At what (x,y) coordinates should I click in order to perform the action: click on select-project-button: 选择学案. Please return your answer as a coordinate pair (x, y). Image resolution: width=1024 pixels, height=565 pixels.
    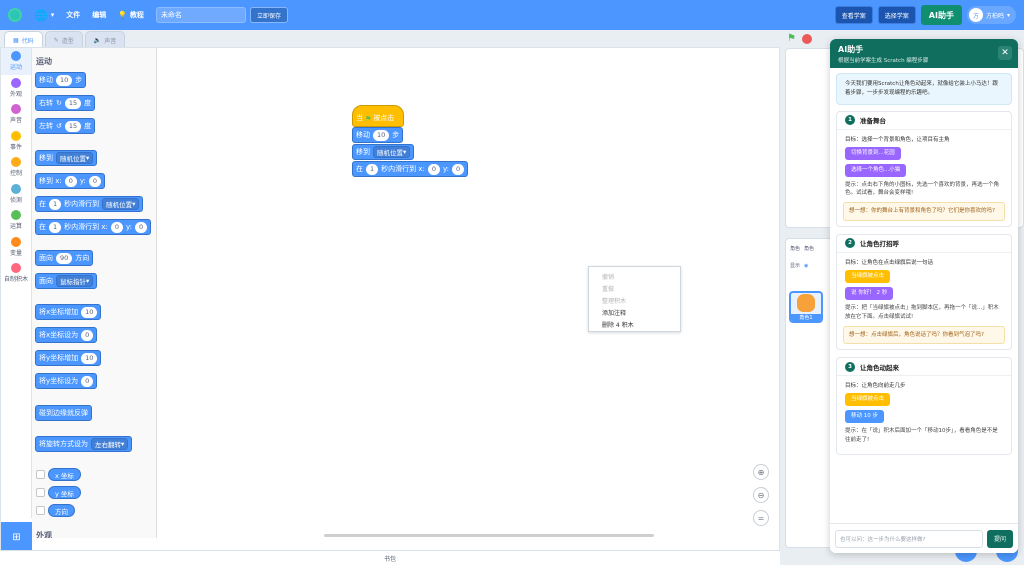
    Looking at the image, I should click on (896, 15).